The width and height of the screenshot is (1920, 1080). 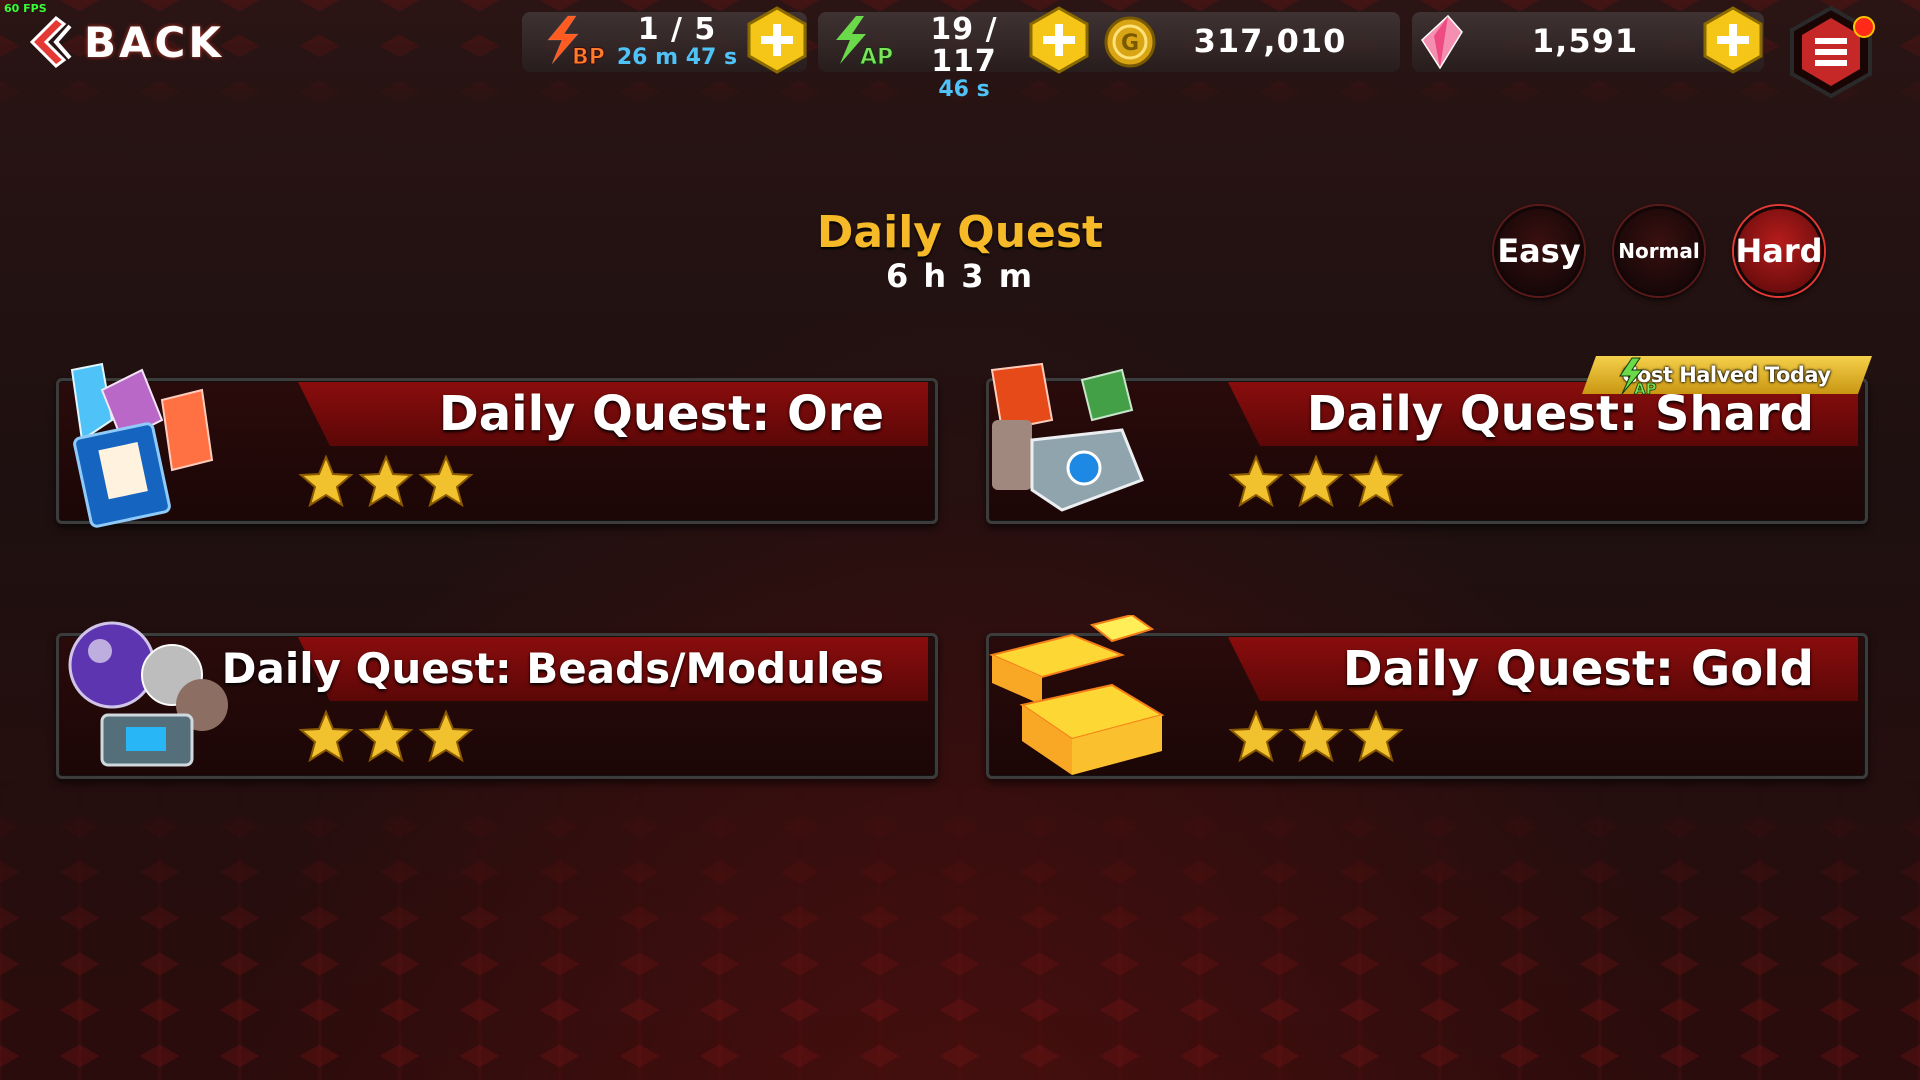 I want to click on difficulty-hard-label: Hard, so click(x=1779, y=251).